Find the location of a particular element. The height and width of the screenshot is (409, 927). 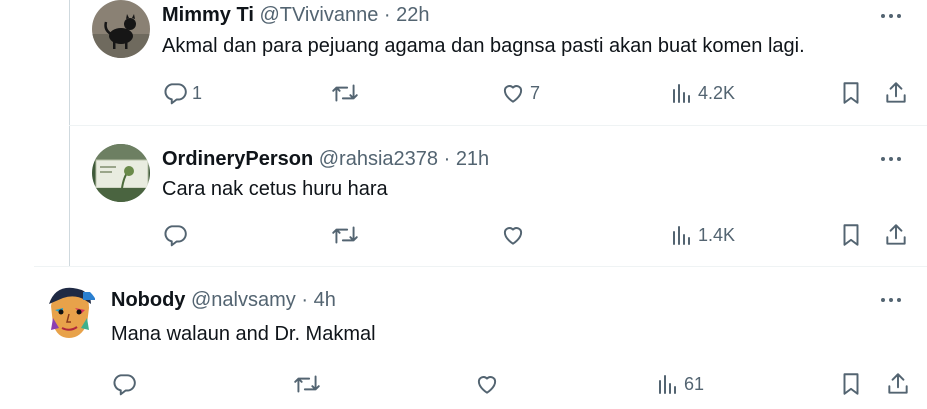

views-button: 61 is located at coordinates (680, 384).